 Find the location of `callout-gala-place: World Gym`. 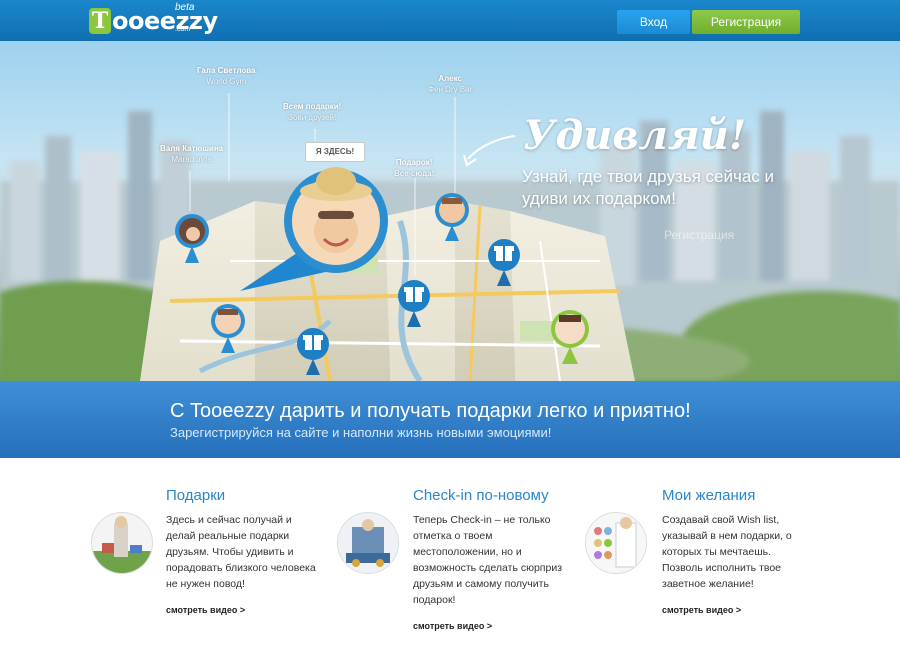

callout-gala-place: World Gym is located at coordinates (226, 81).